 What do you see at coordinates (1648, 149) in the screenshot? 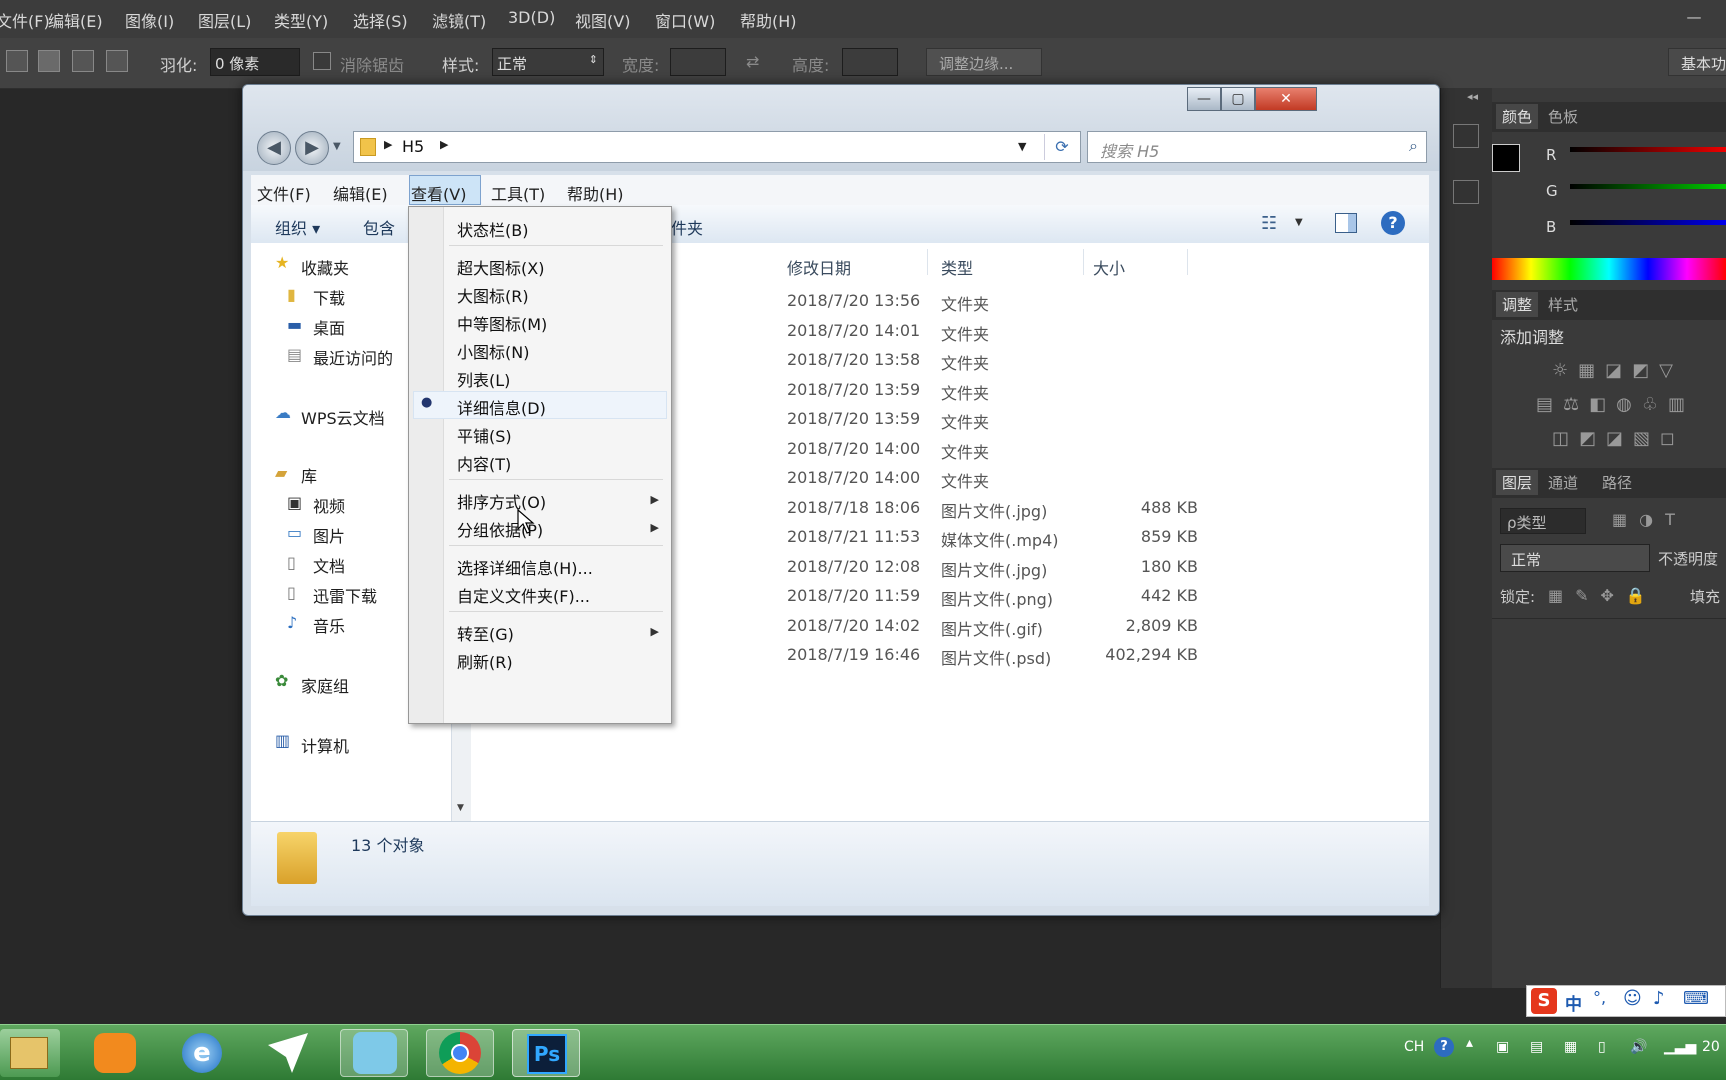
I see `red-slider` at bounding box center [1648, 149].